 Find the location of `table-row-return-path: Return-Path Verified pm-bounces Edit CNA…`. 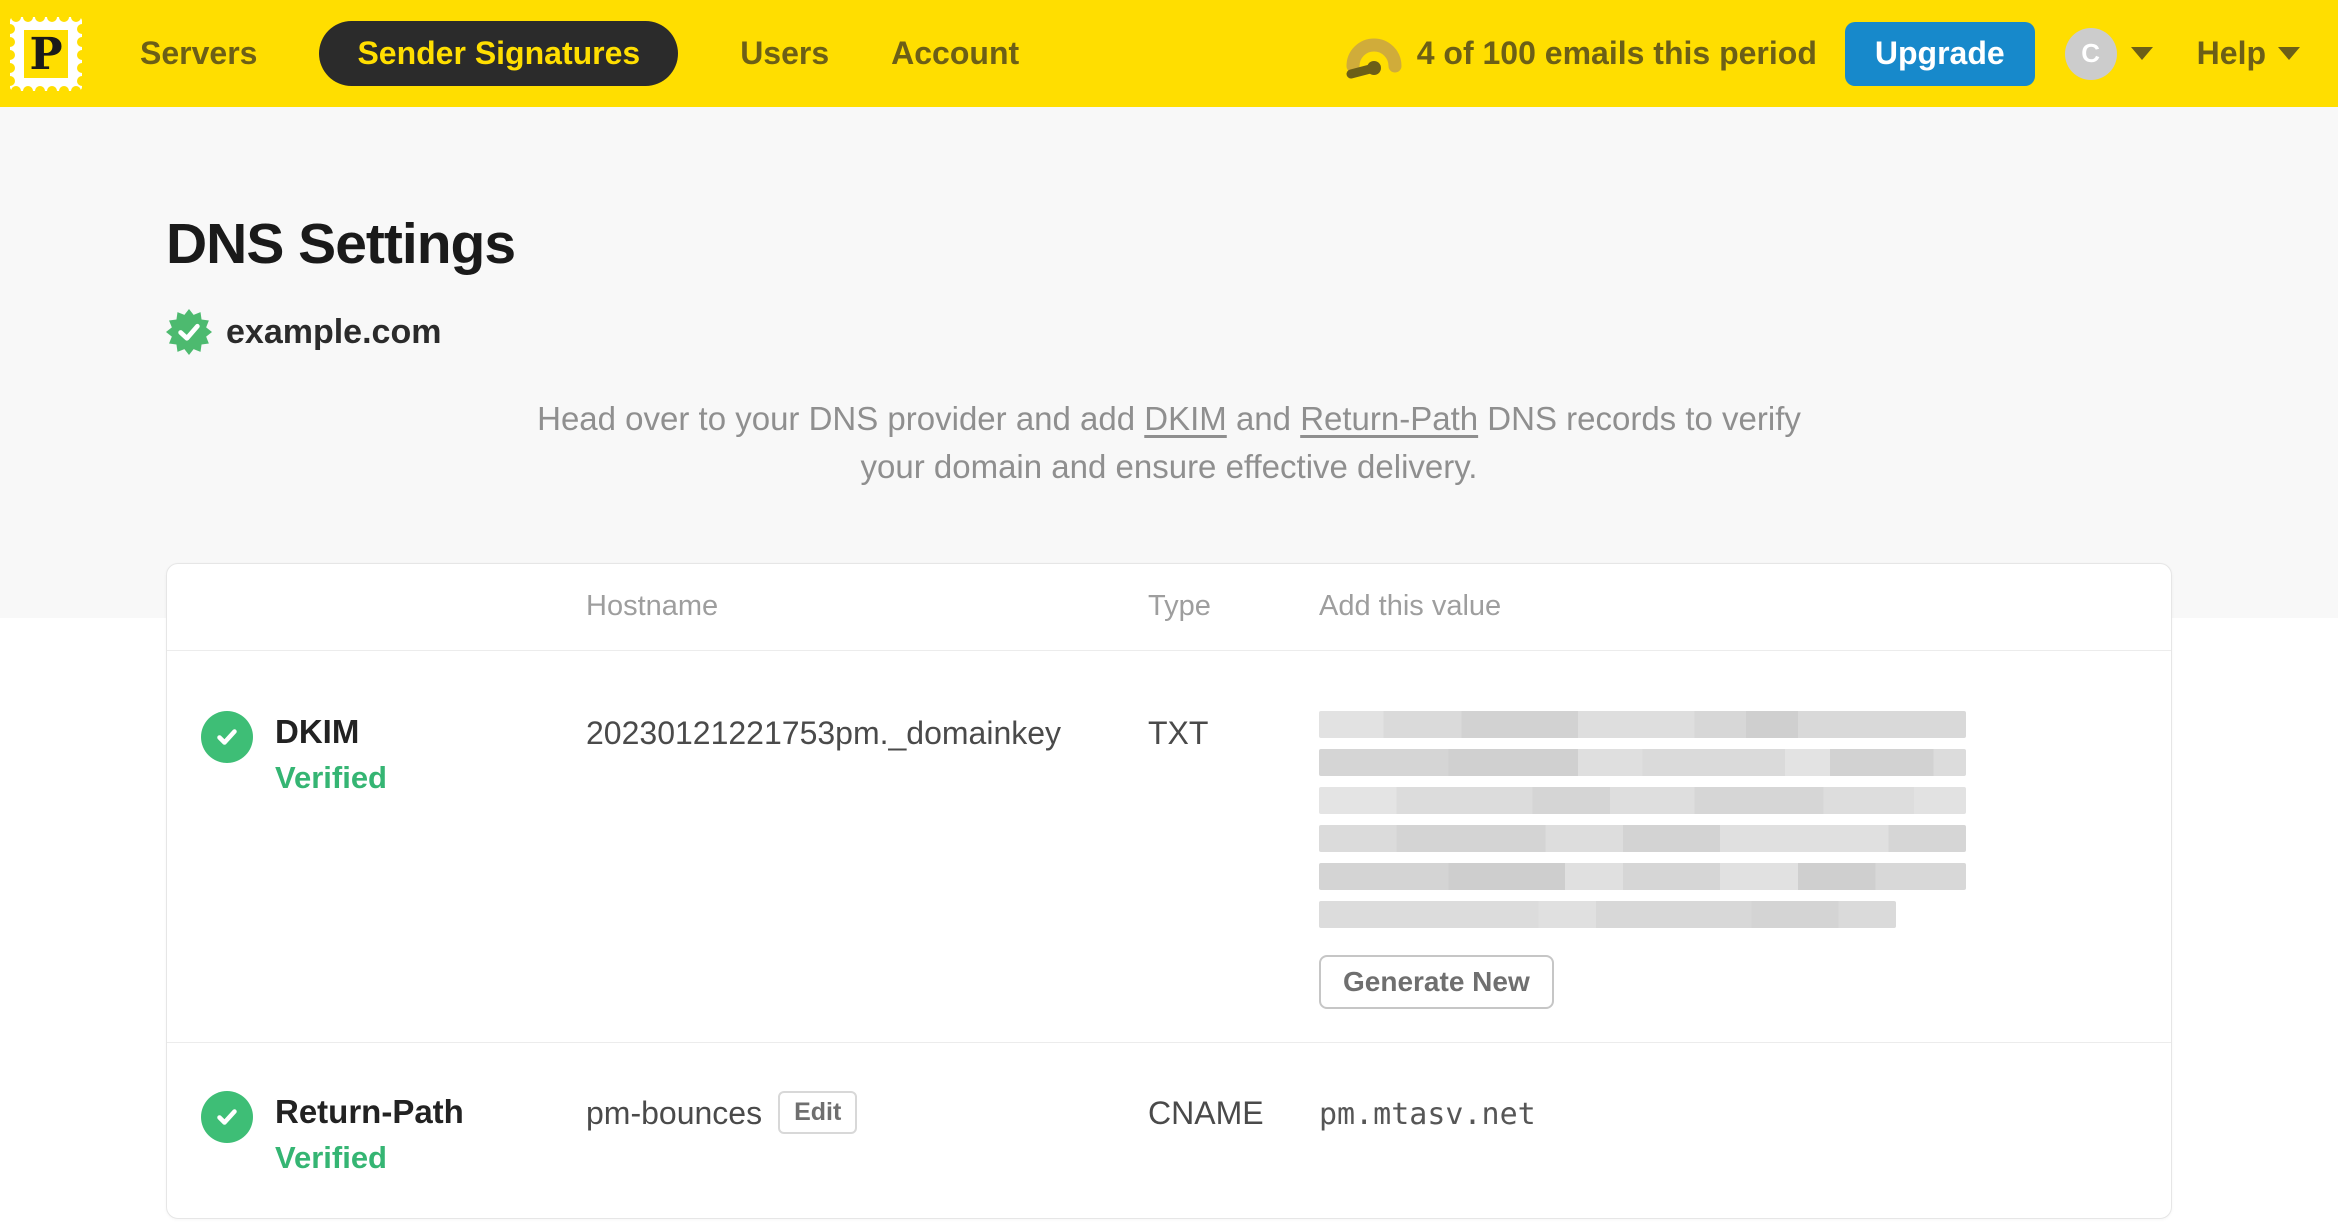

table-row-return-path: Return-Path Verified pm-bounces Edit CNA… is located at coordinates (1169, 1129).